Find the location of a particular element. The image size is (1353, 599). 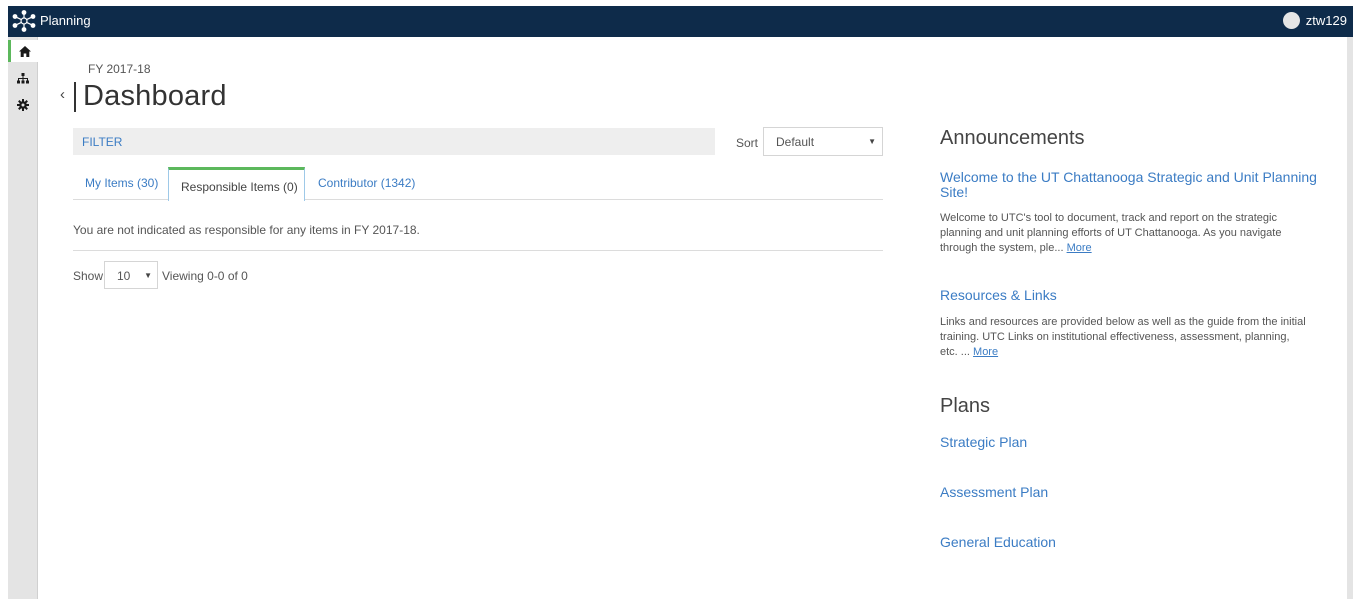

show-label: Show is located at coordinates (88, 276).